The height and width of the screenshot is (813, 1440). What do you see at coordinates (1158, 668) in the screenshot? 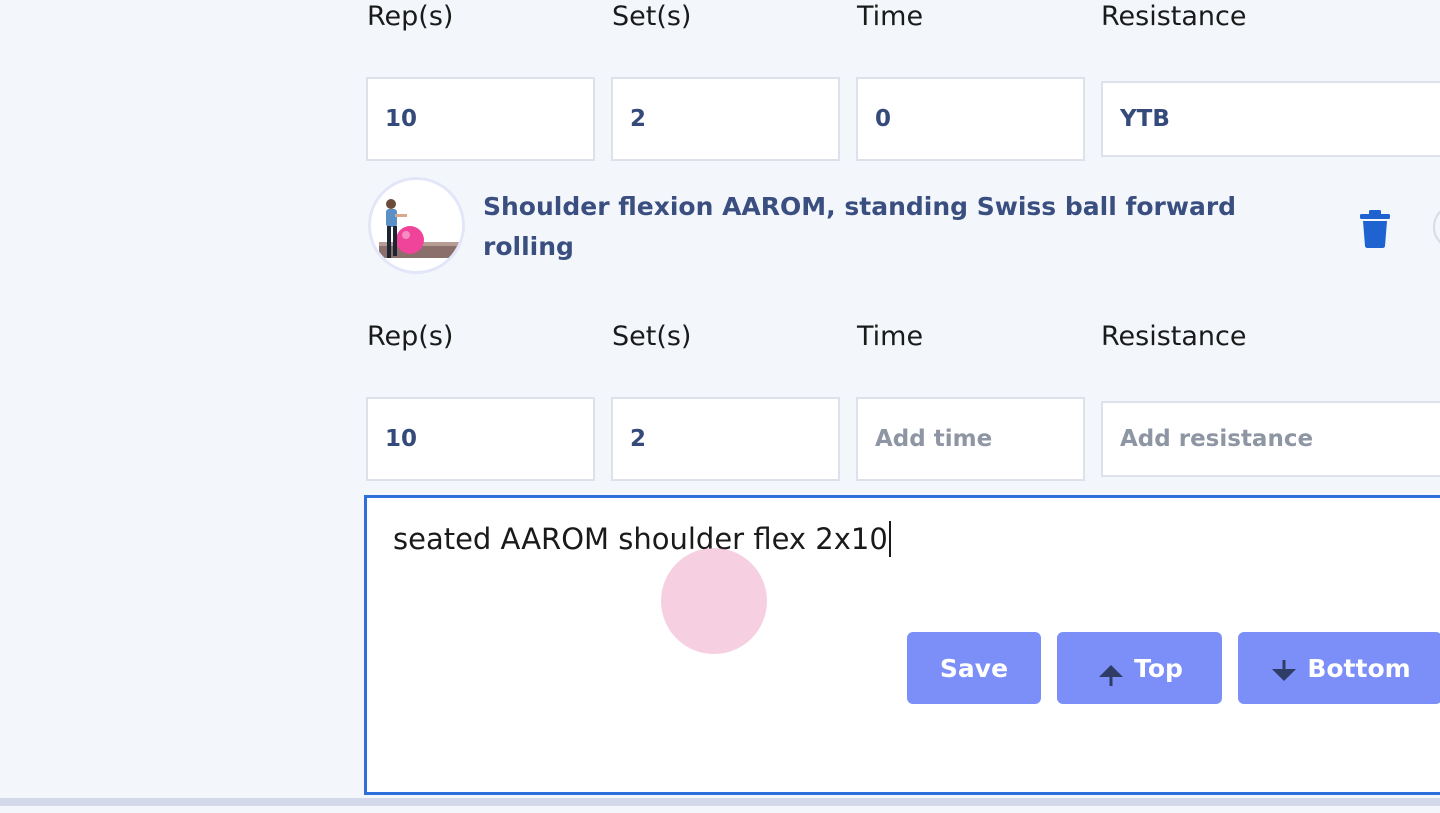
I see `top-button-label: Top` at bounding box center [1158, 668].